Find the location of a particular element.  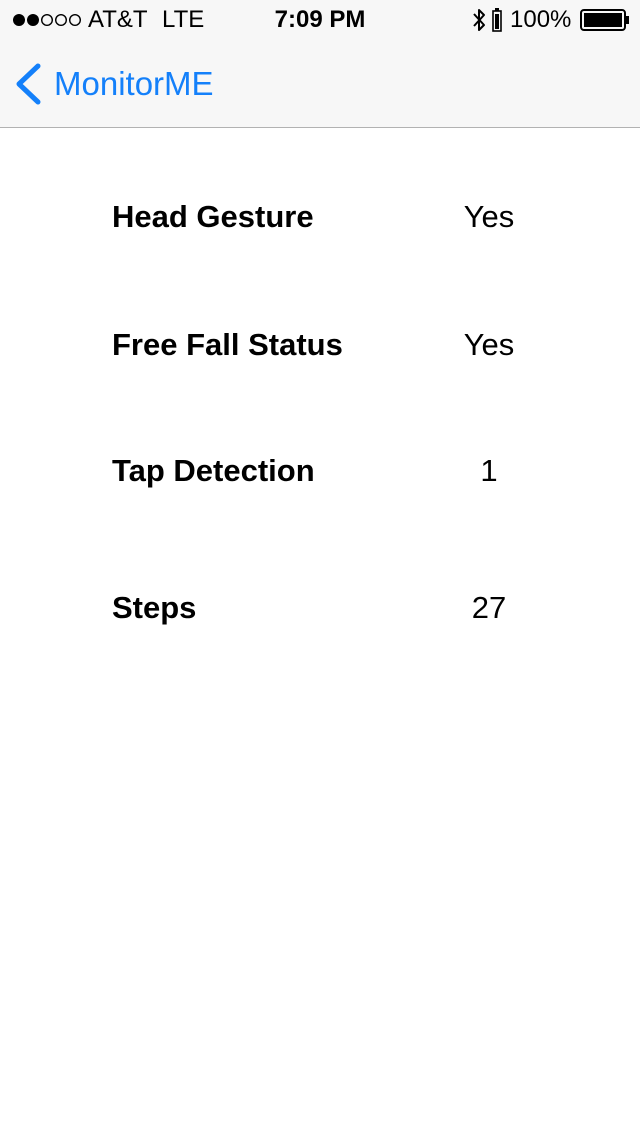

battery-percent: 100% is located at coordinates (541, 19).